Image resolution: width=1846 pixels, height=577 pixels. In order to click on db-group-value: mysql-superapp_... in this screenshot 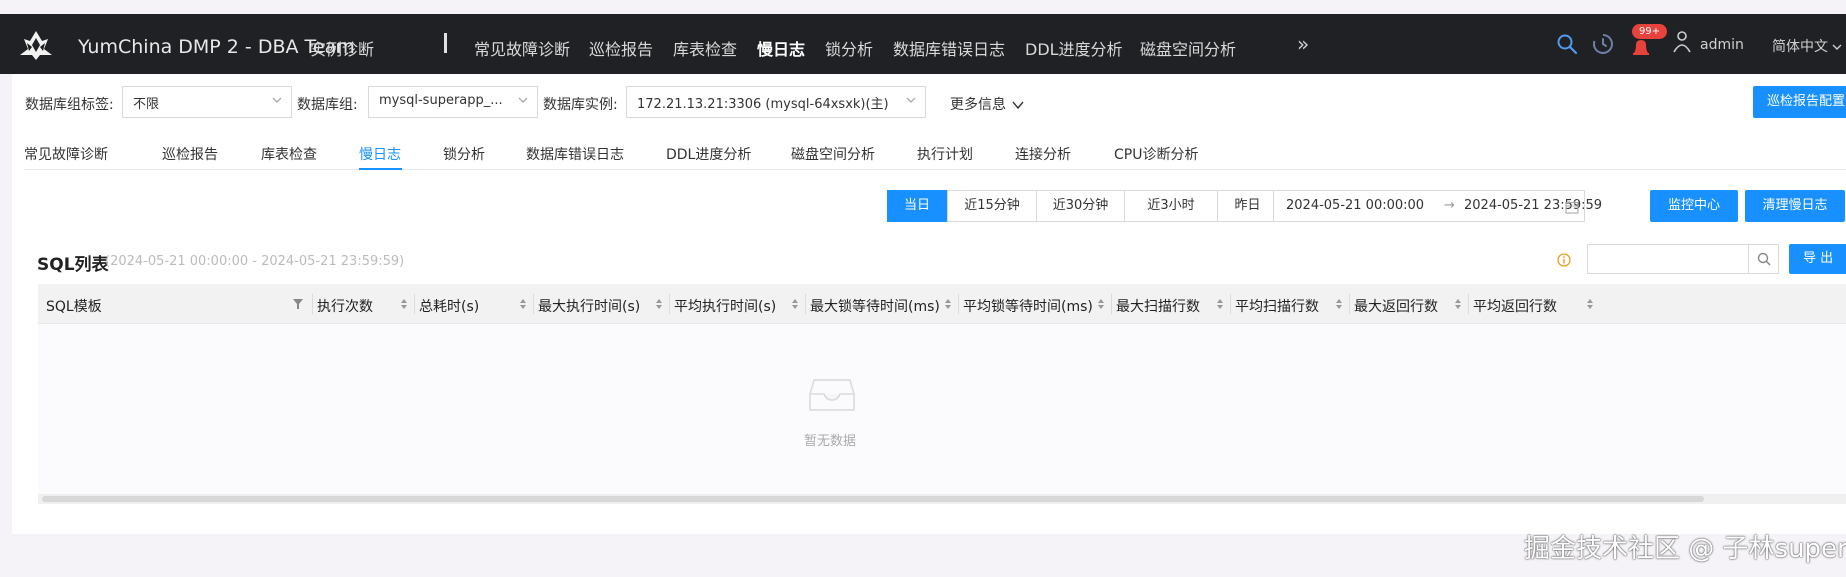, I will do `click(441, 100)`.